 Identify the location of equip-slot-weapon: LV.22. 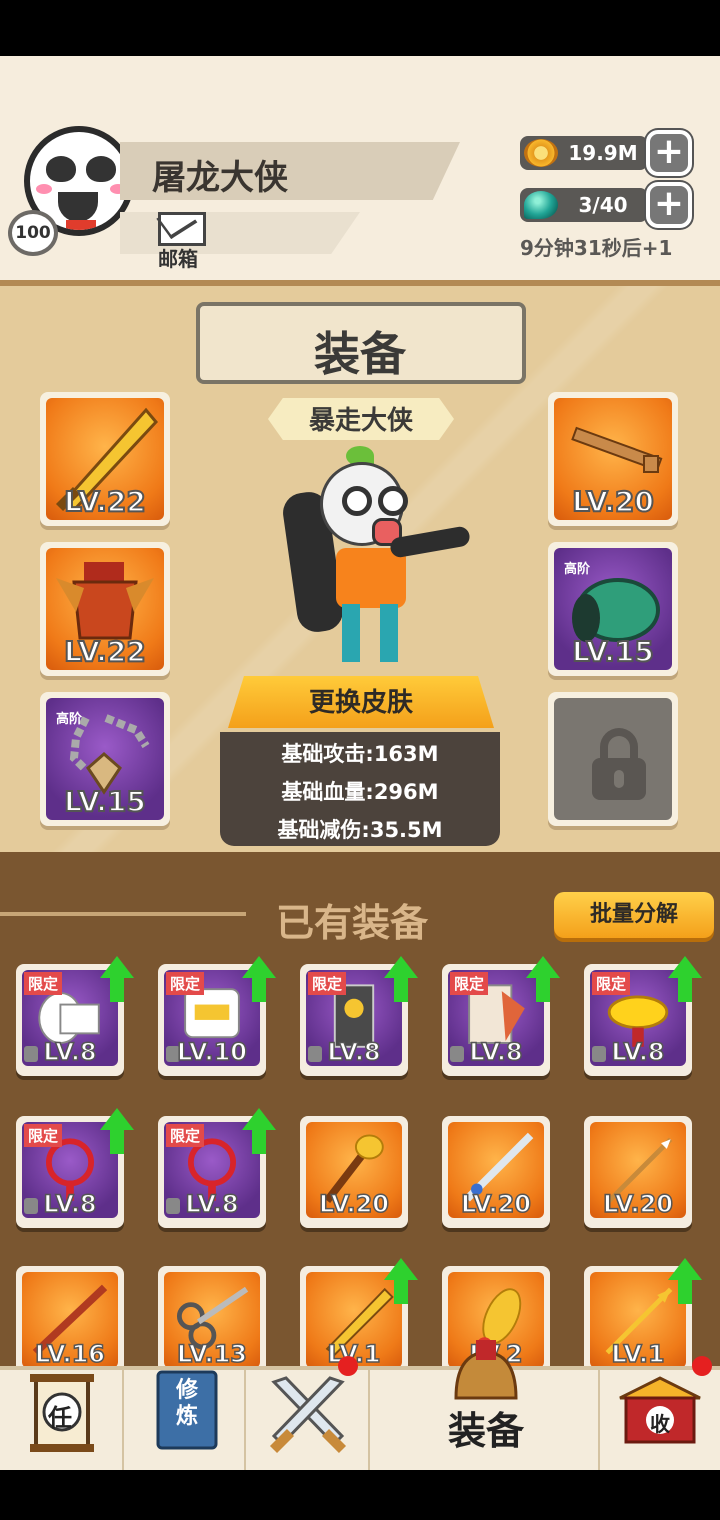
(105, 459).